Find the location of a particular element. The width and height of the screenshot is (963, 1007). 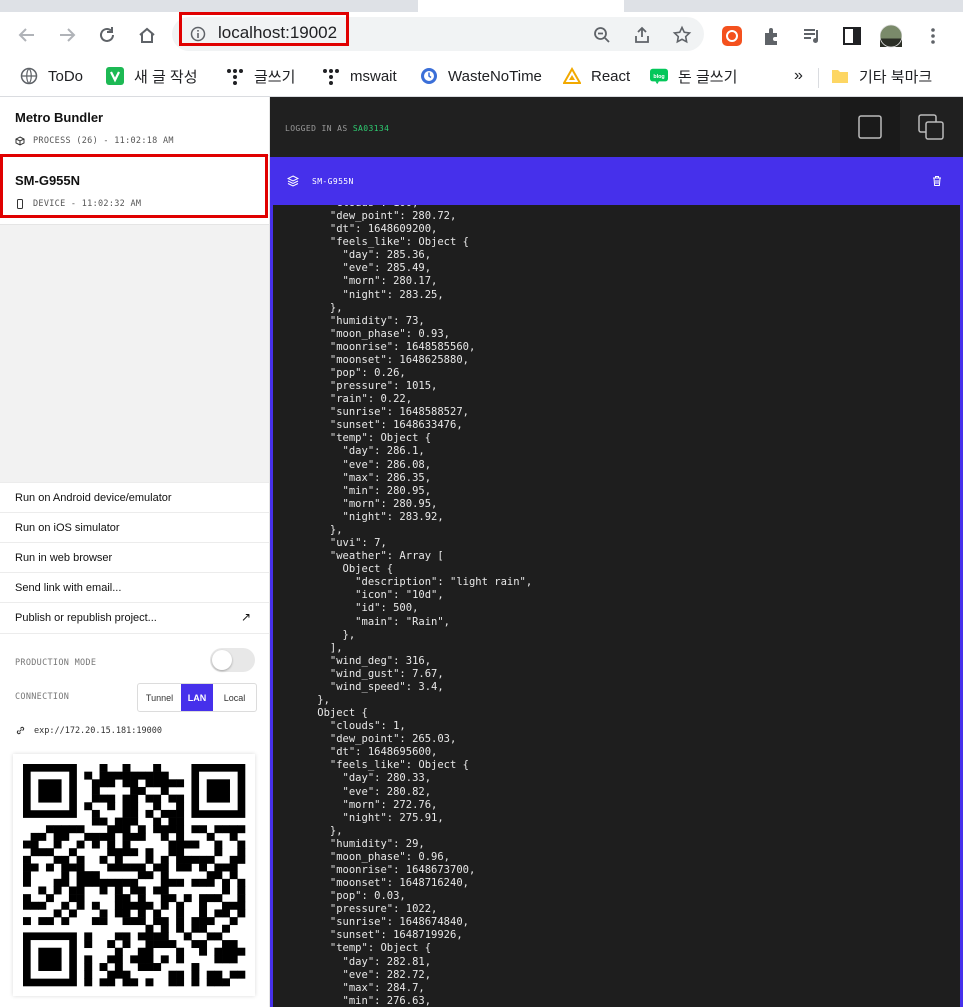

active-tab is located at coordinates (521, 6).